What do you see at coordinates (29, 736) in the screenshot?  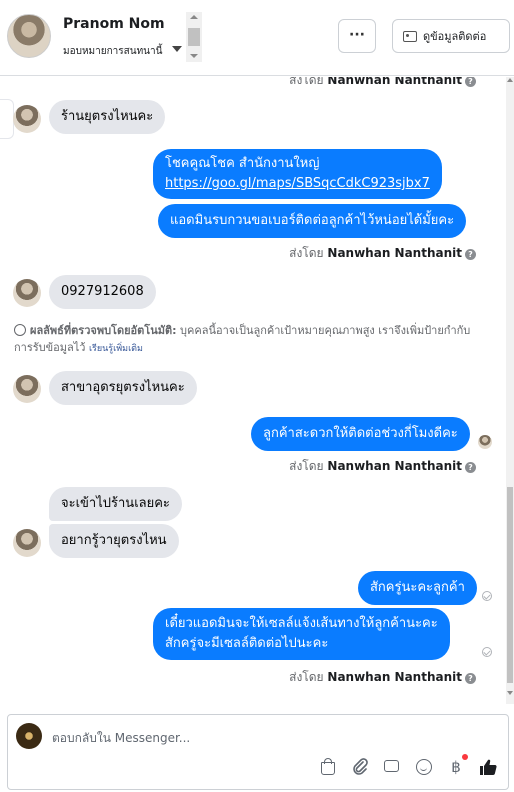 I see `page-avatar` at bounding box center [29, 736].